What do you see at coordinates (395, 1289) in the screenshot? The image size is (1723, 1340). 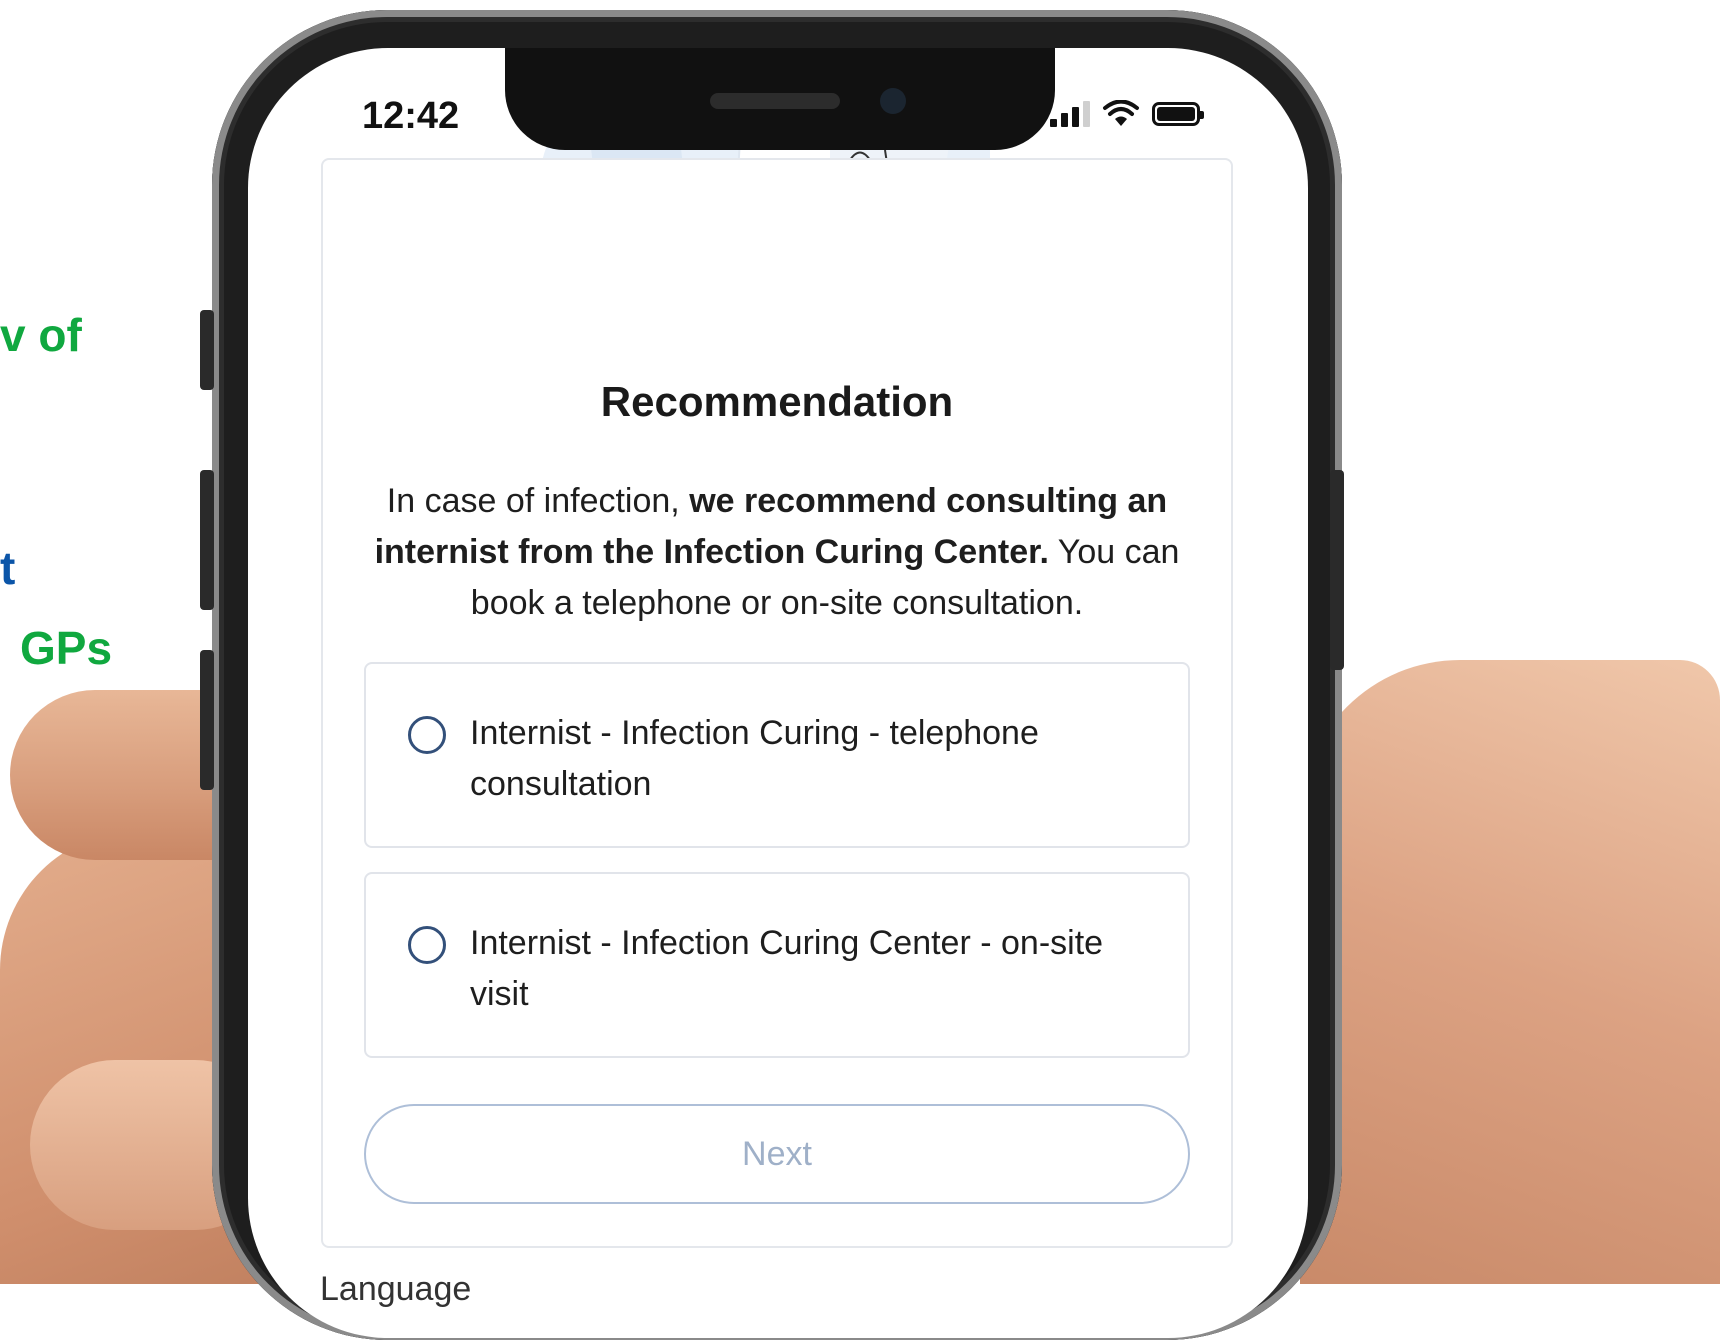 I see `language-label: Language` at bounding box center [395, 1289].